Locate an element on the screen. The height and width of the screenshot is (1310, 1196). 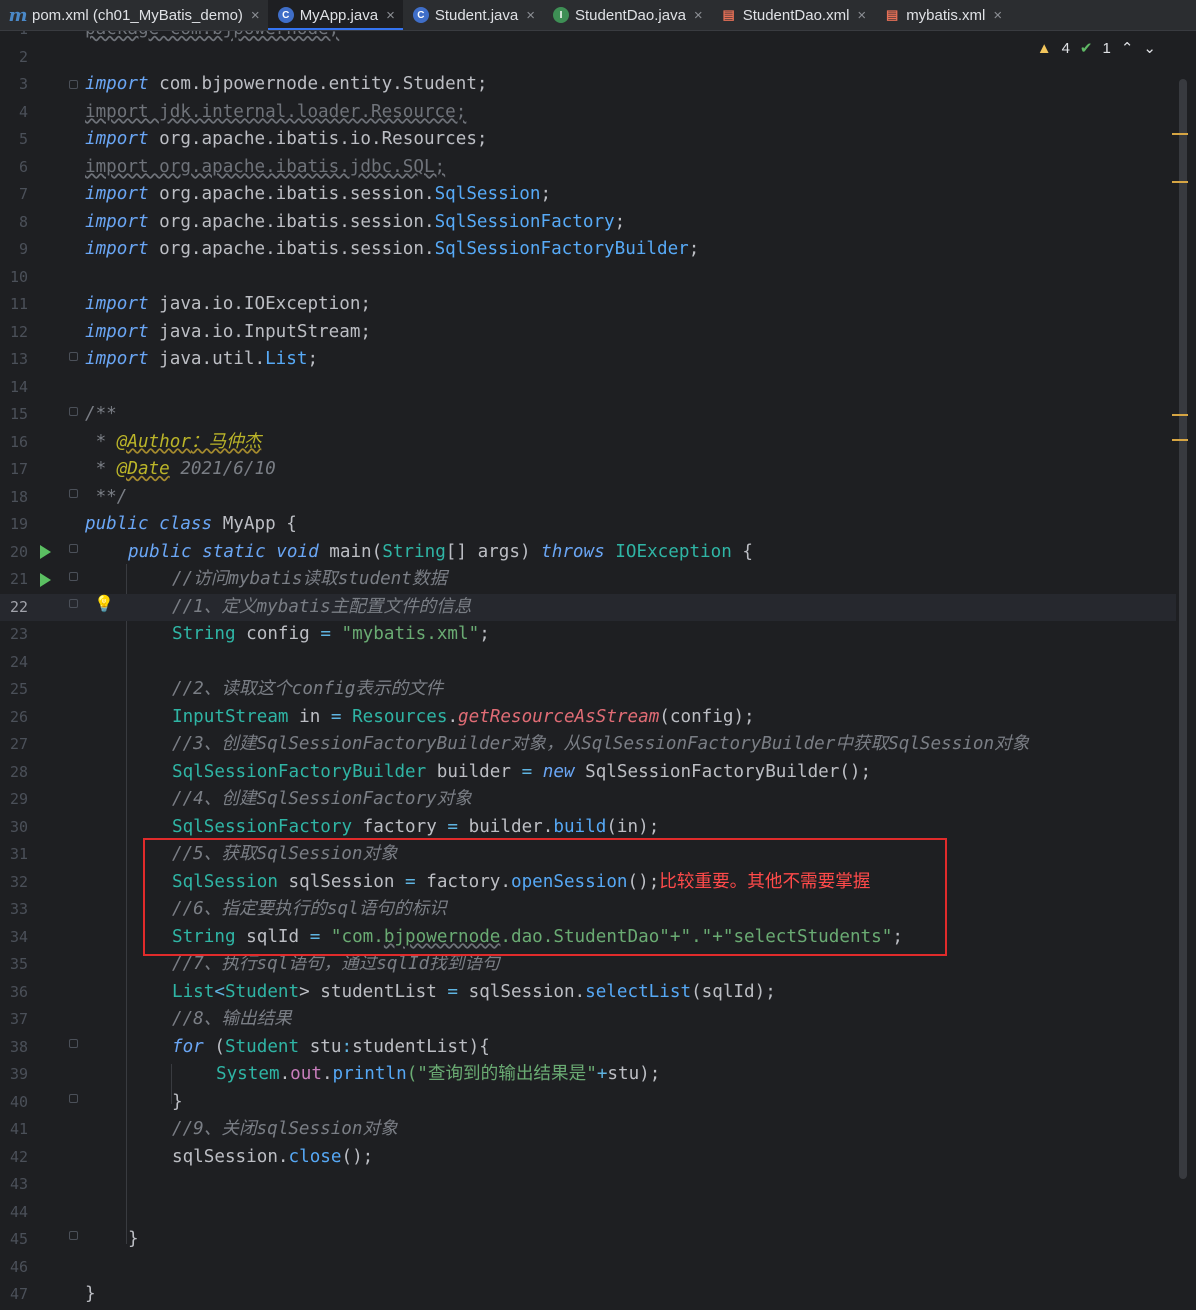
code-line: **/ is located at coordinates (106, 496).